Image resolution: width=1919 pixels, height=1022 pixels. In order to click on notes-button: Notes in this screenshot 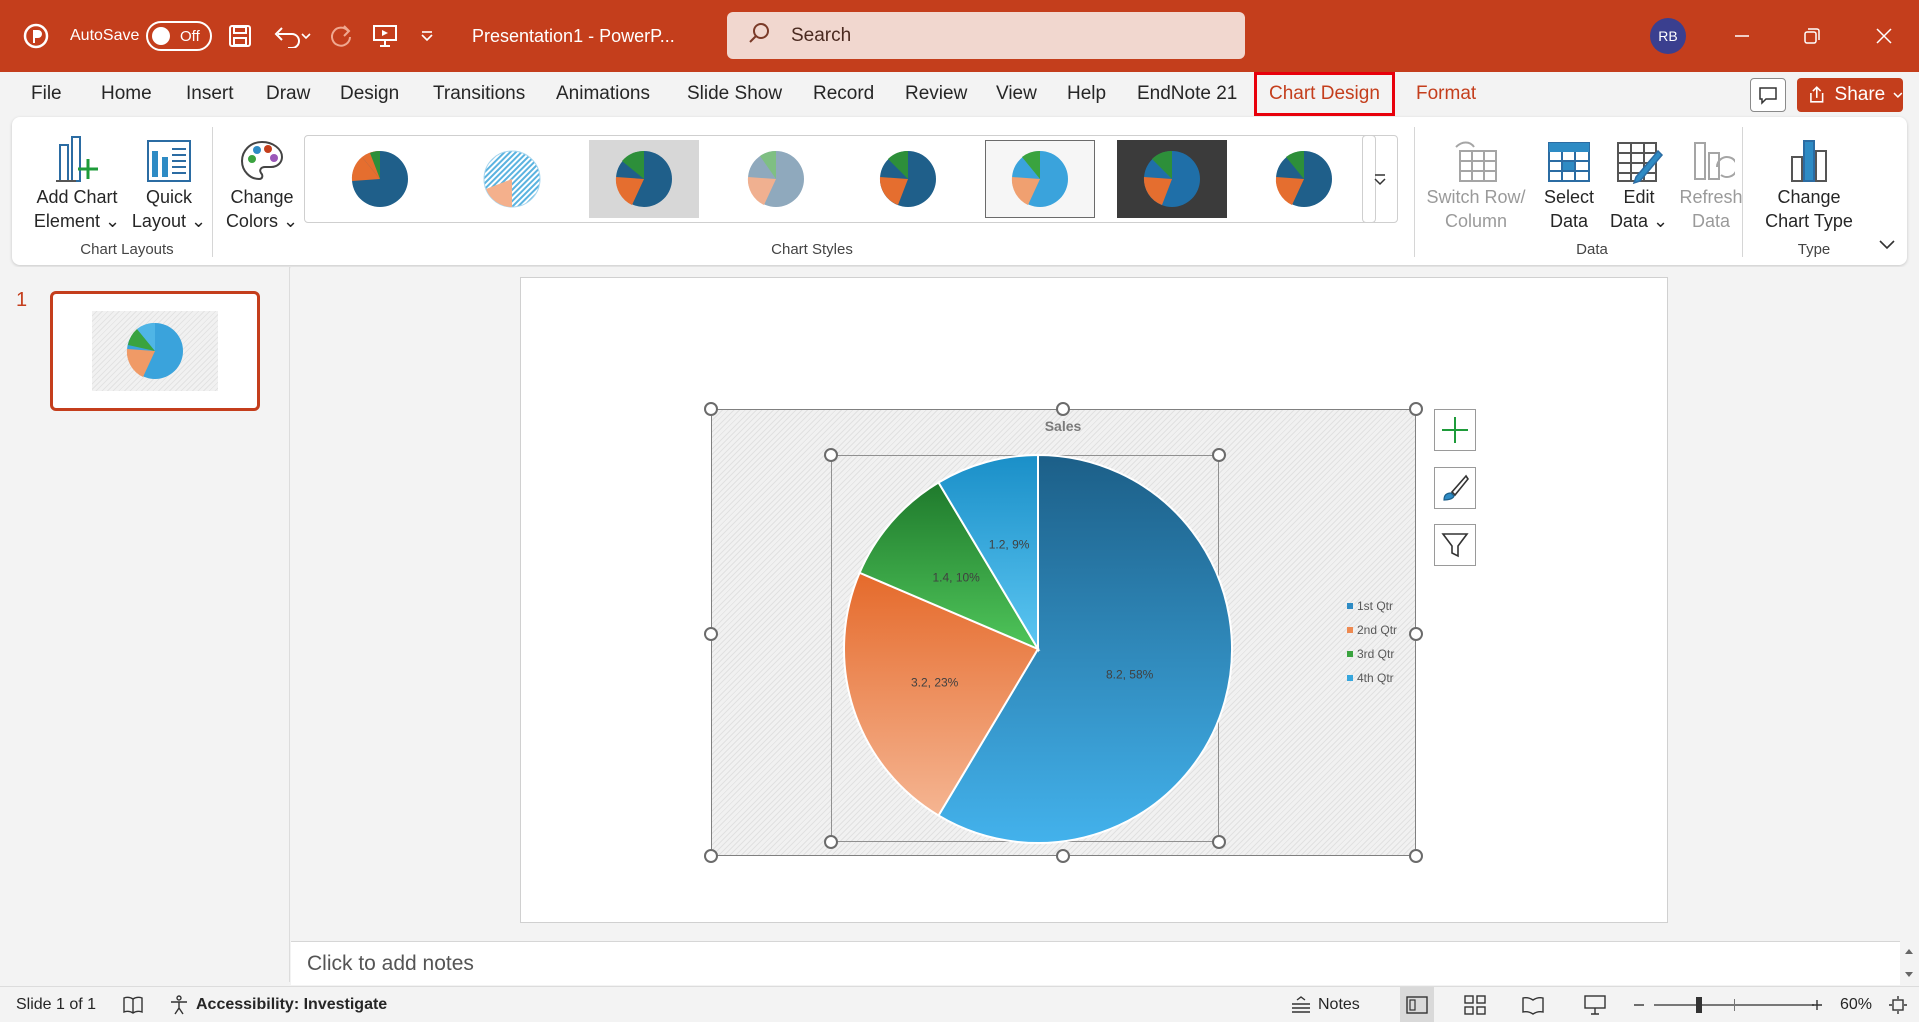, I will do `click(1325, 1004)`.